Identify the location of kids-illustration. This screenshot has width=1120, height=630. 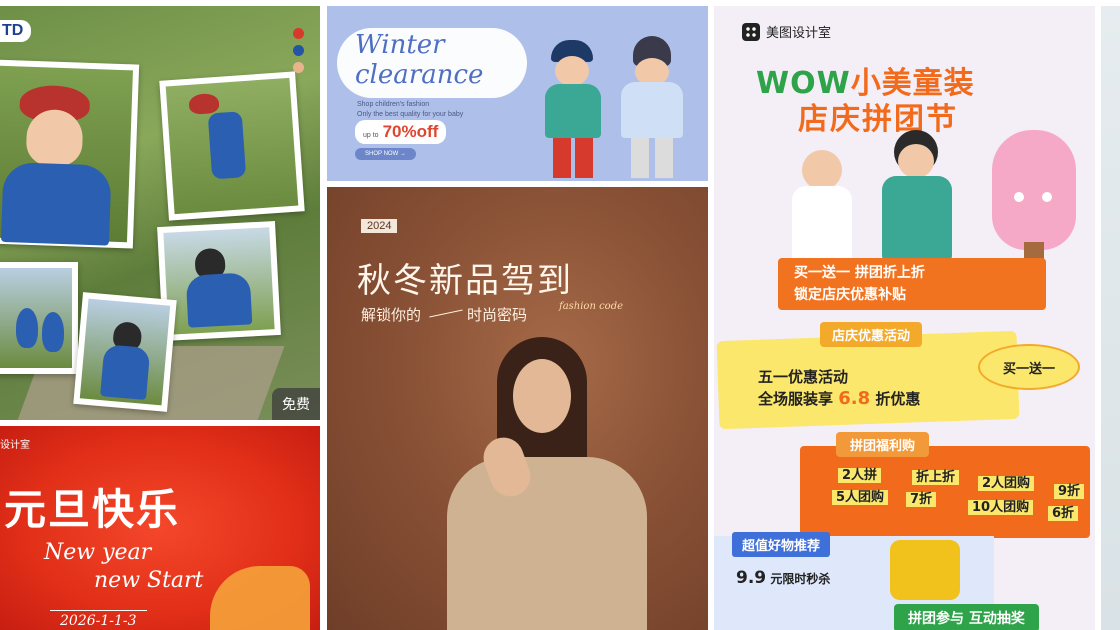
(879, 195).